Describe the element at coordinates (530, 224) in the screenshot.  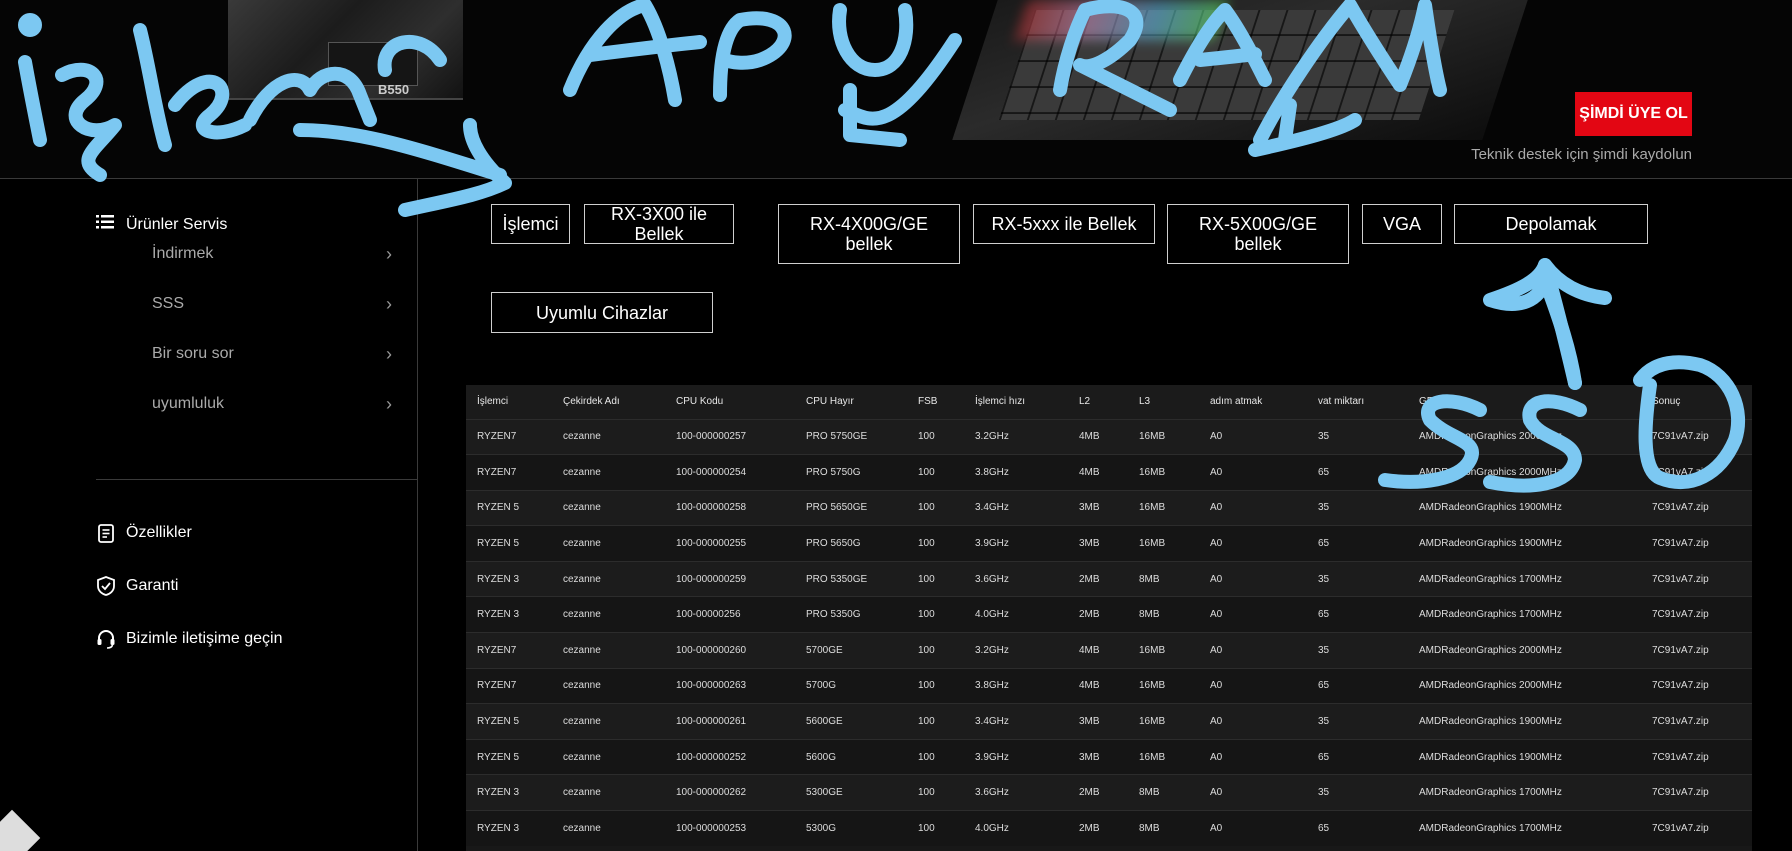
I see `tab-processor: İşlemci` at that location.